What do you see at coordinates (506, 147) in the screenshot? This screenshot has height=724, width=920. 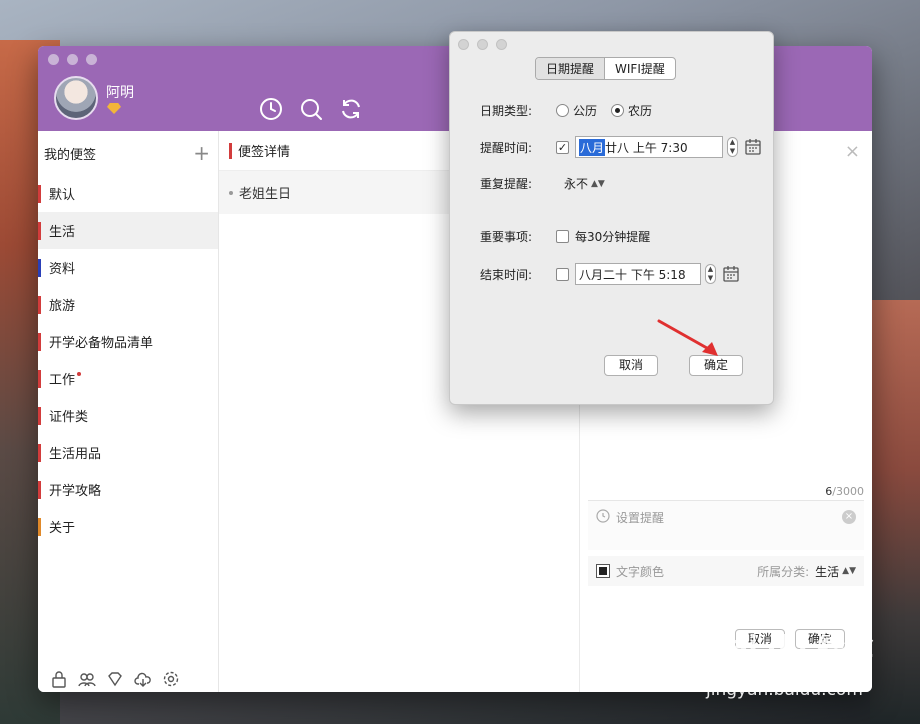 I see `remind-time-label: 提醒时间:` at bounding box center [506, 147].